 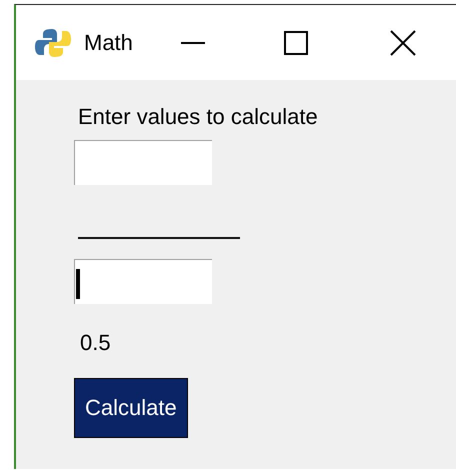 I want to click on minimize-icon, so click(x=192, y=42).